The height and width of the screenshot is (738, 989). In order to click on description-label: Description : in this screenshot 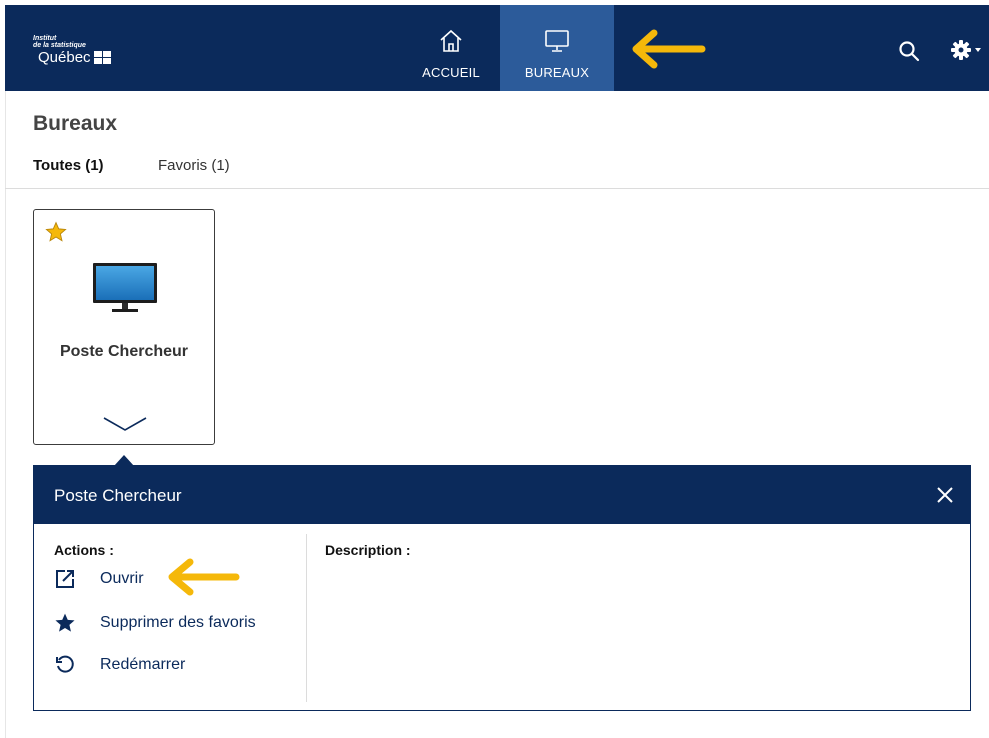, I will do `click(368, 550)`.